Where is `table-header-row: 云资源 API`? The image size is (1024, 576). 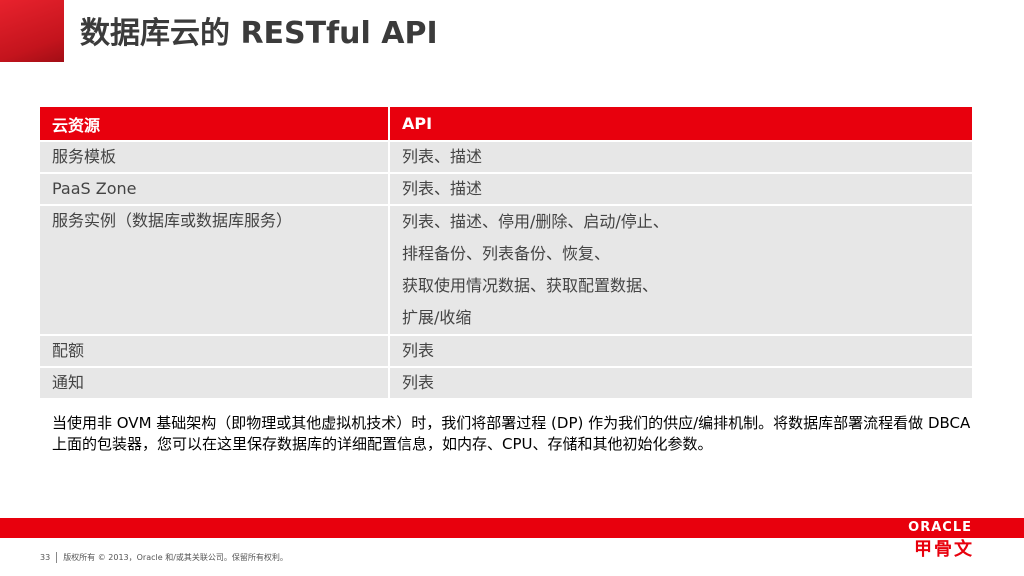
table-header-row: 云资源 API is located at coordinates (506, 124).